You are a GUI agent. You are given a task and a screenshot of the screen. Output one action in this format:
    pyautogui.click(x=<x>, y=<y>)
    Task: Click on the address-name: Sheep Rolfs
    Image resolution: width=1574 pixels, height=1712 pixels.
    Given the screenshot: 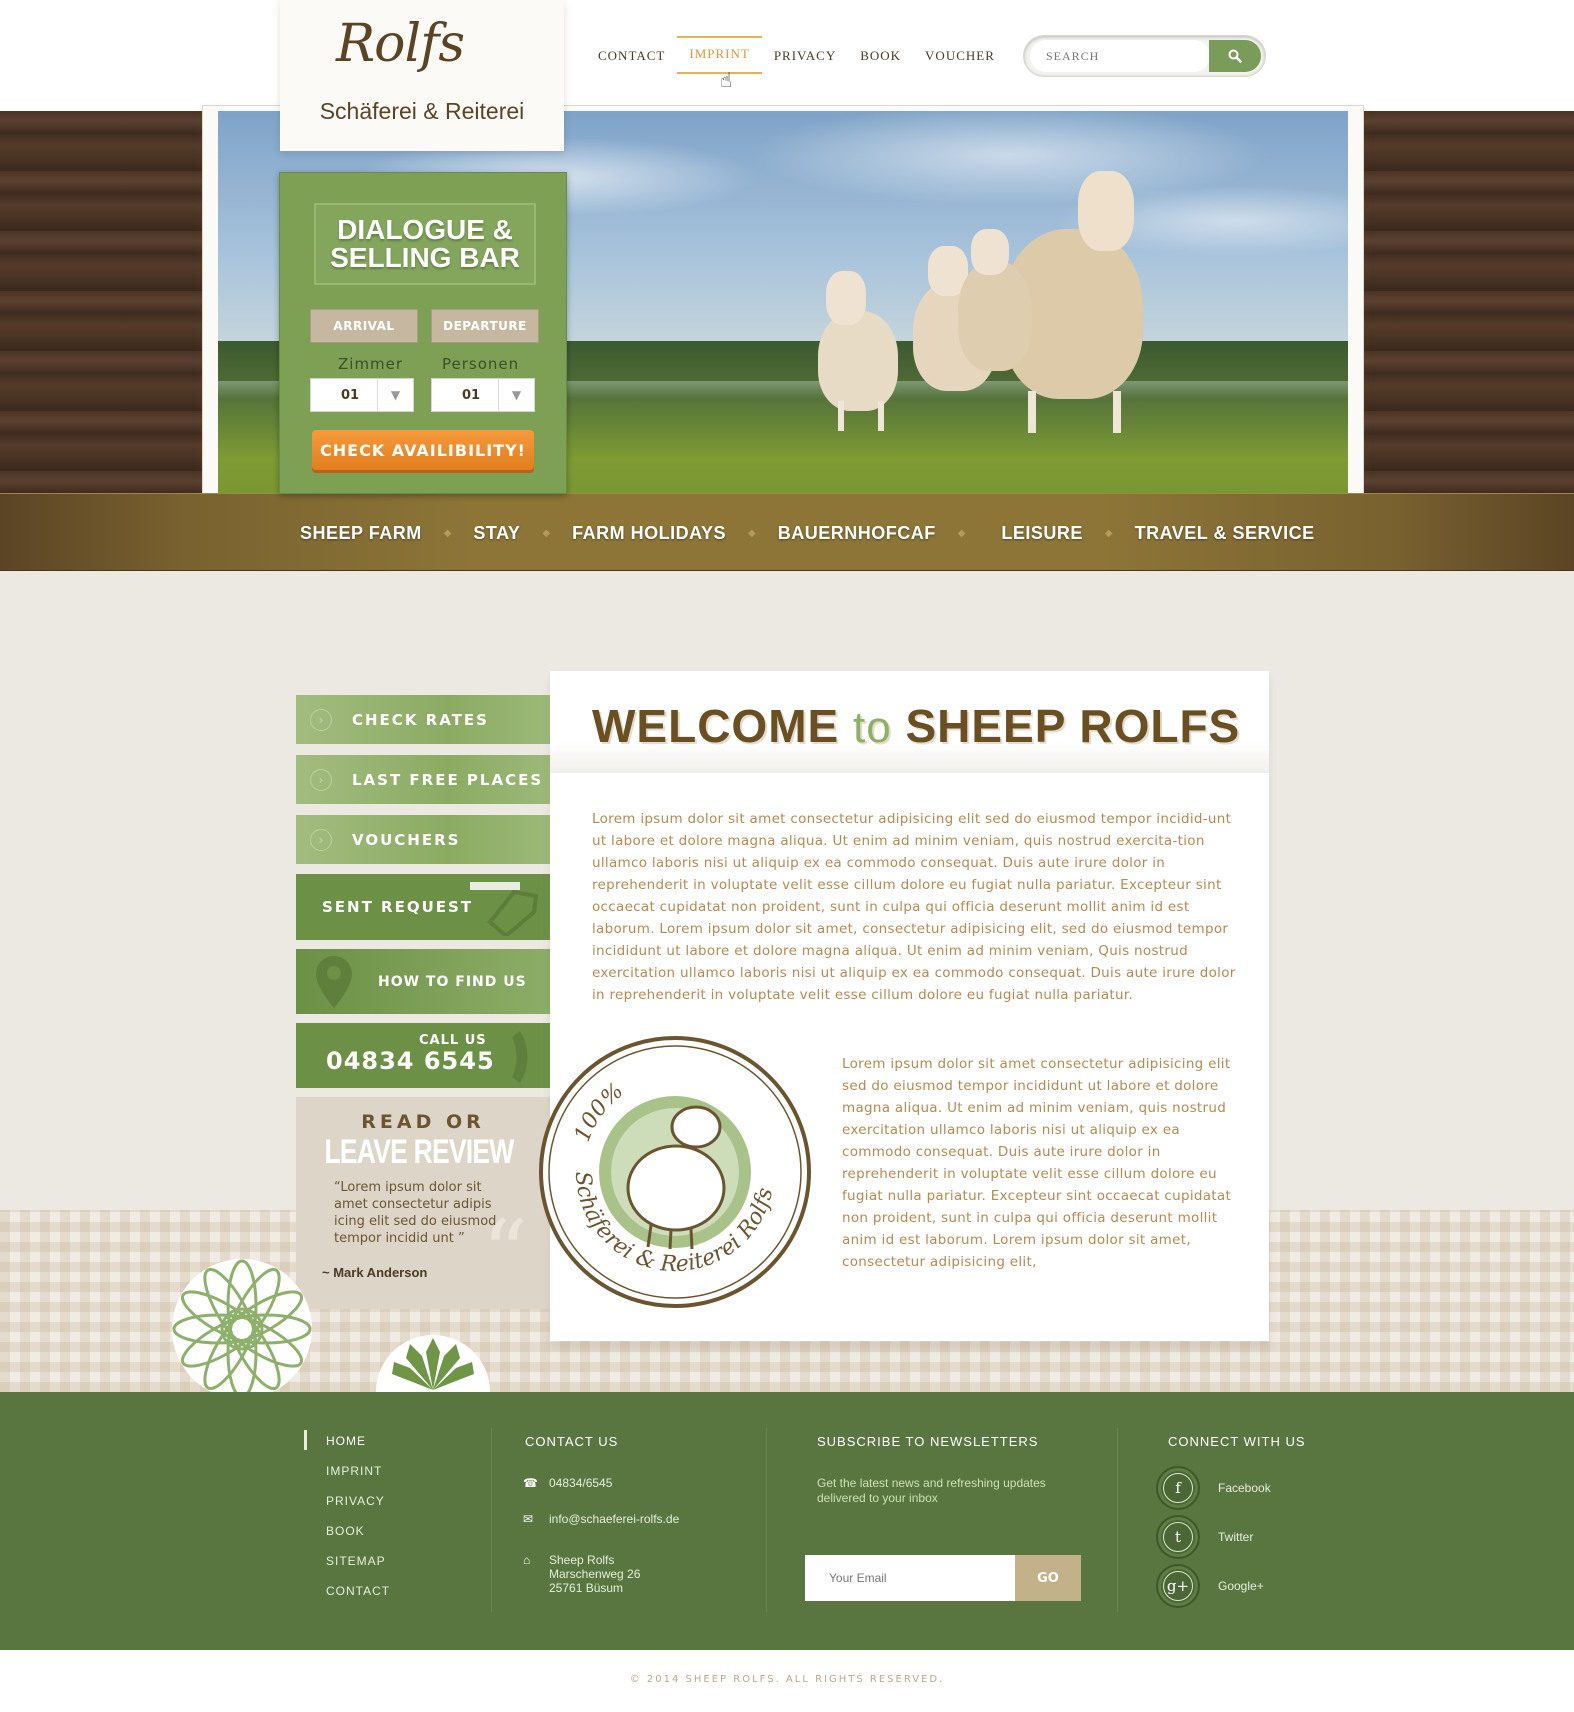 What is the action you would take?
    pyautogui.click(x=582, y=1560)
    